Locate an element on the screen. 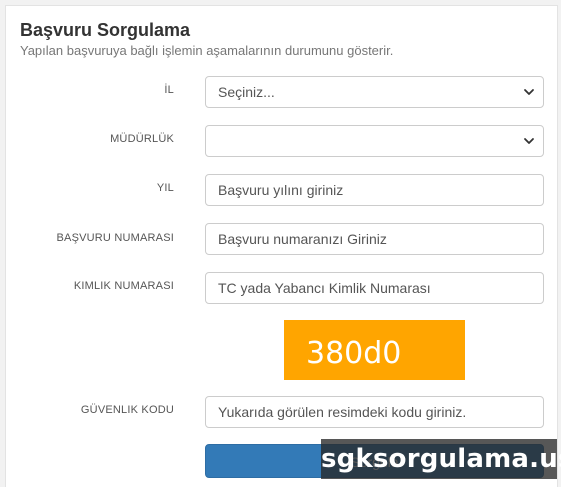  mudurluk-label: MÜDÜRLÜK is located at coordinates (142, 139).